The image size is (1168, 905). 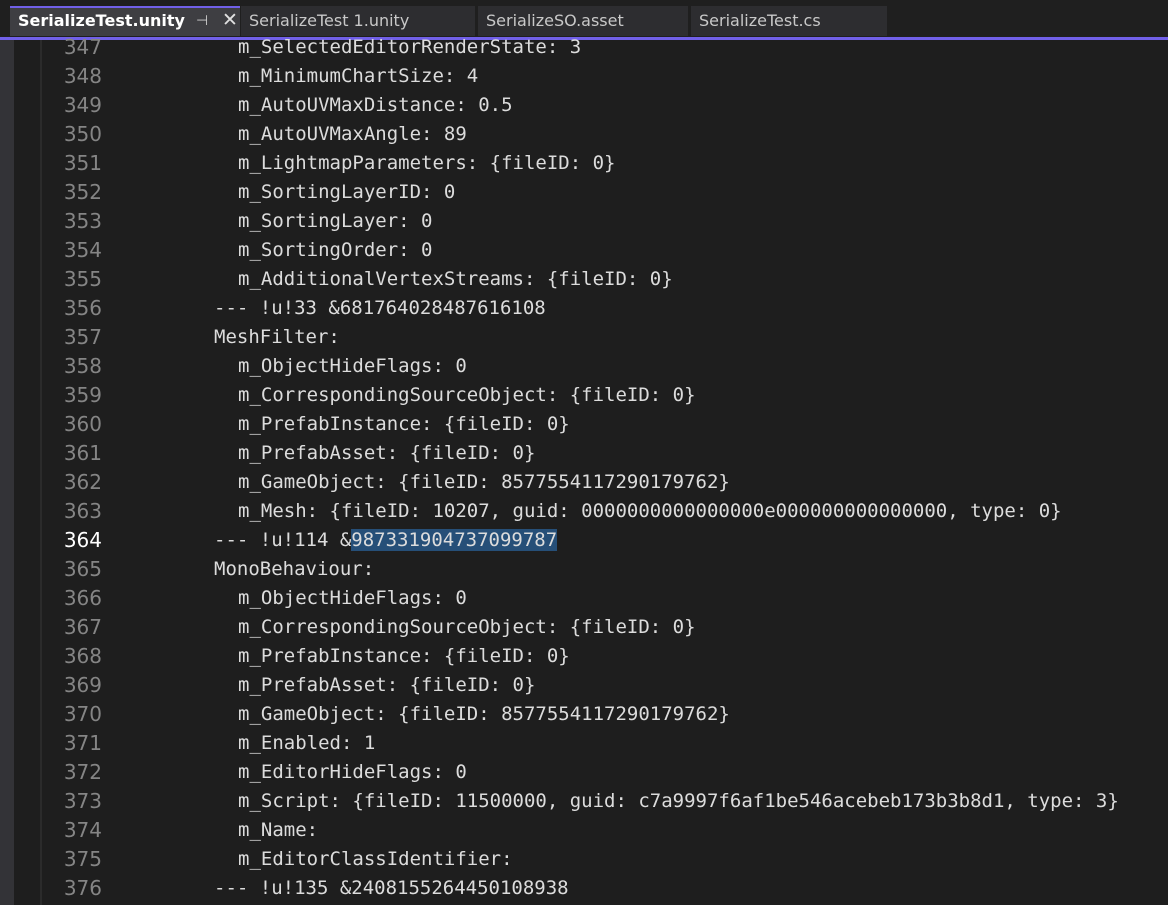 What do you see at coordinates (358, 21) in the screenshot?
I see `tab-serializetest-1-unity: SerializeTest 1.unity` at bounding box center [358, 21].